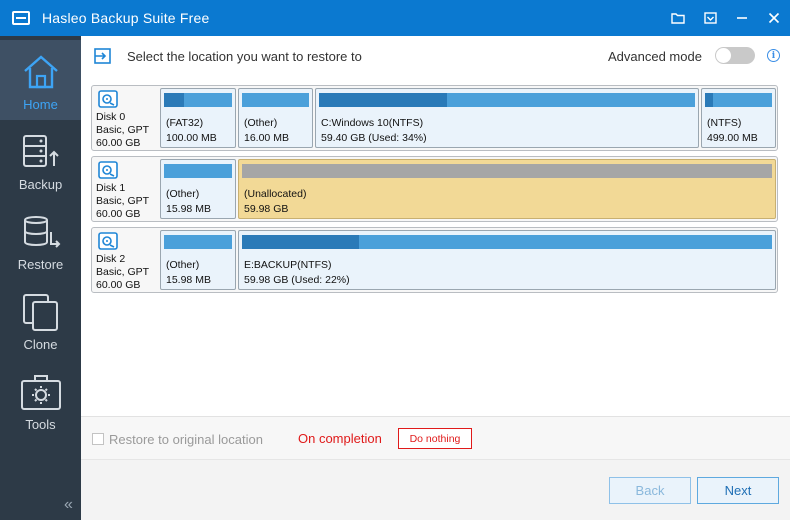  Describe the element at coordinates (111, 188) in the screenshot. I see `disk-name: Disk 1` at that location.